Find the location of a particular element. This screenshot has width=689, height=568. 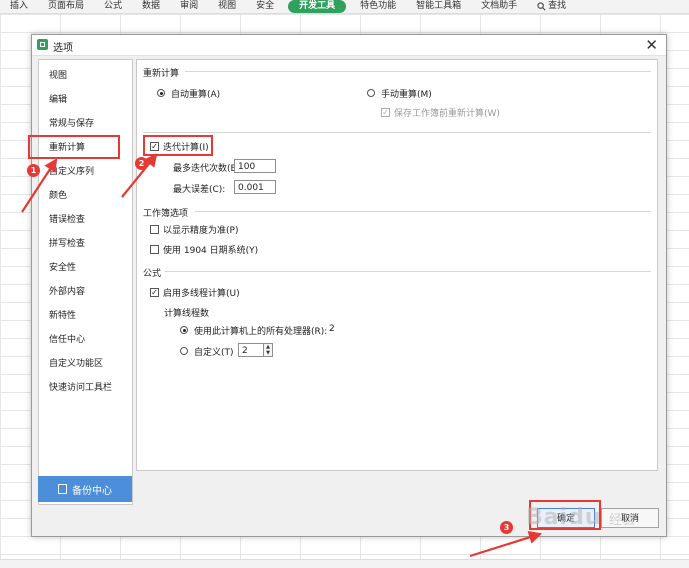

step-badge-3: 3 is located at coordinates (506, 527).